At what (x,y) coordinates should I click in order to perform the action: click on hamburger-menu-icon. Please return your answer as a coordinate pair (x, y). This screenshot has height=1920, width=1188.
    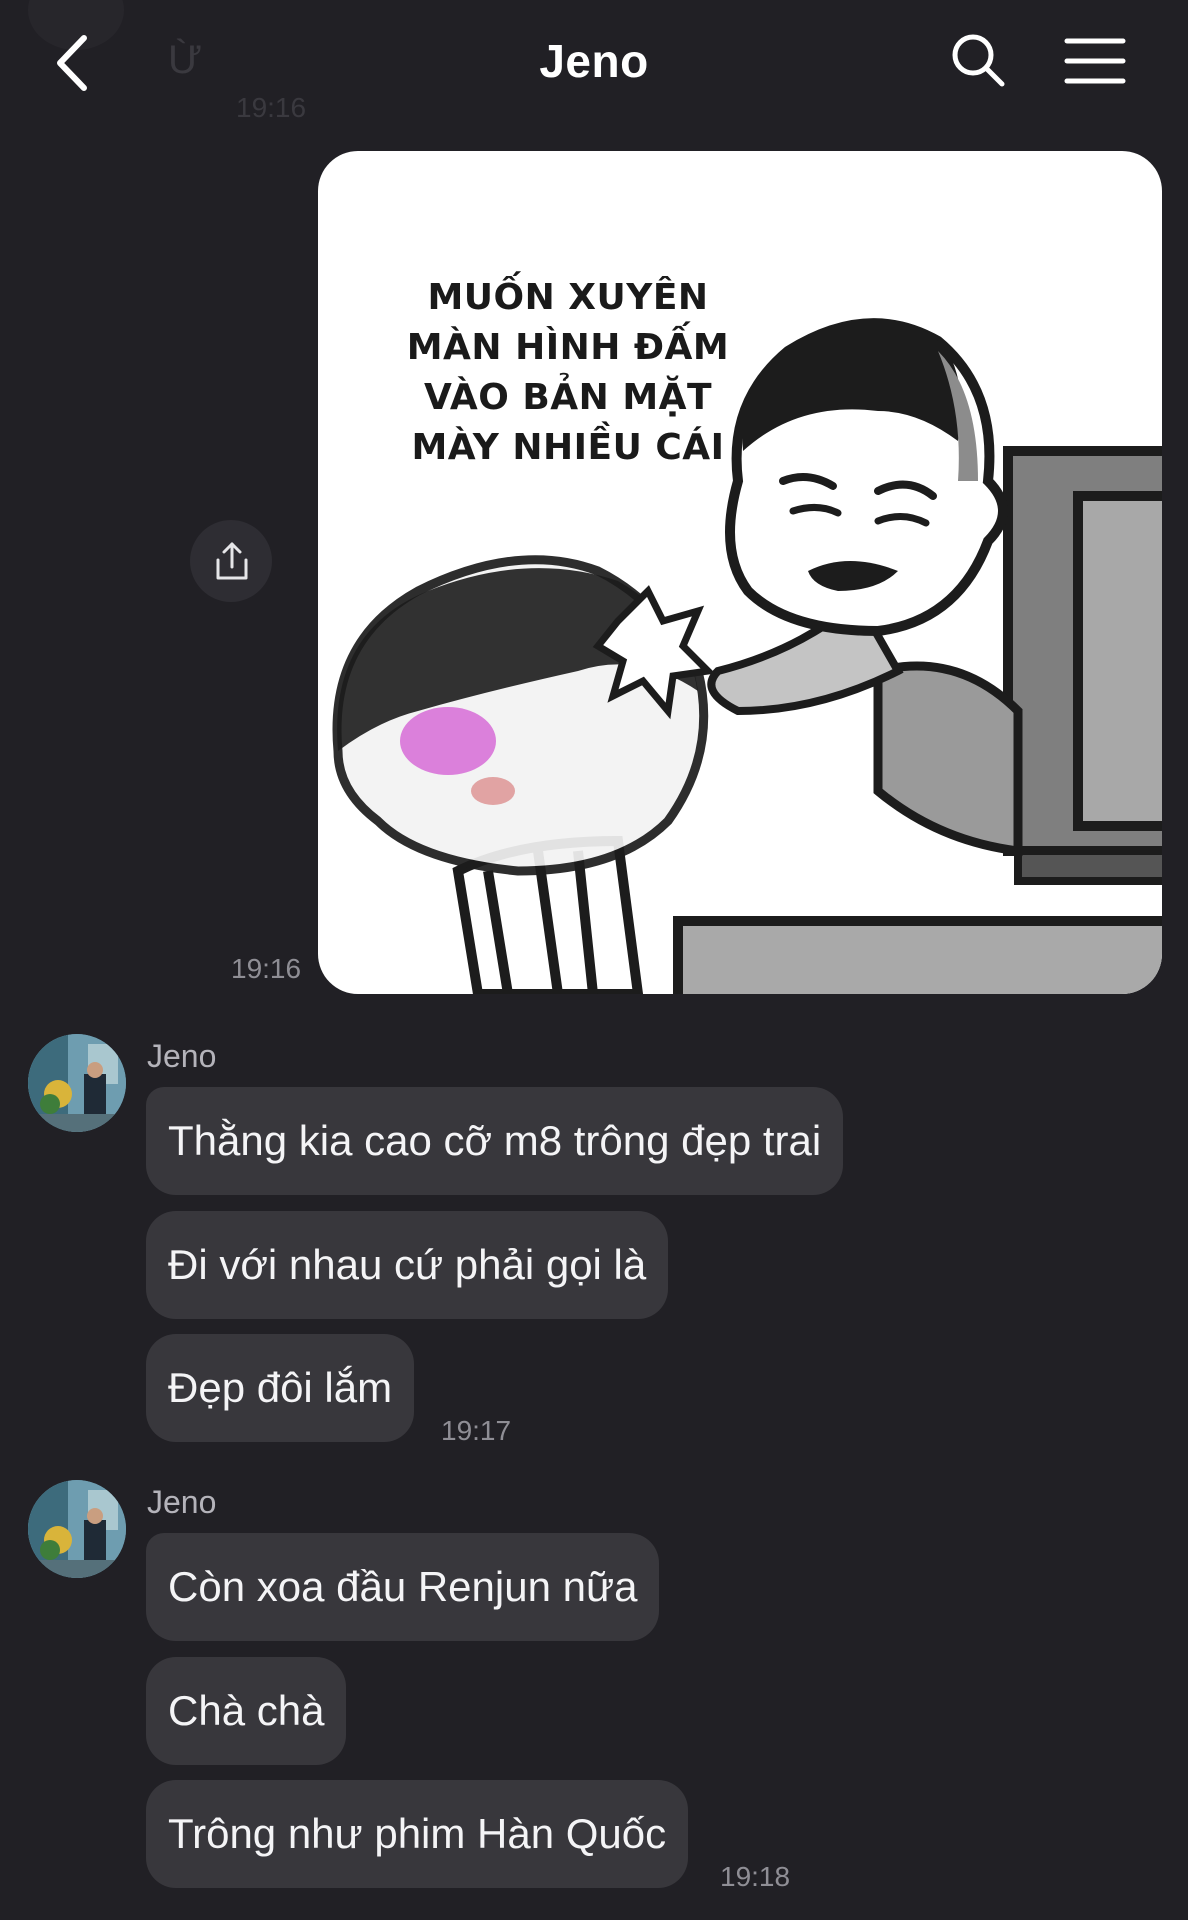
    Looking at the image, I should click on (1095, 61).